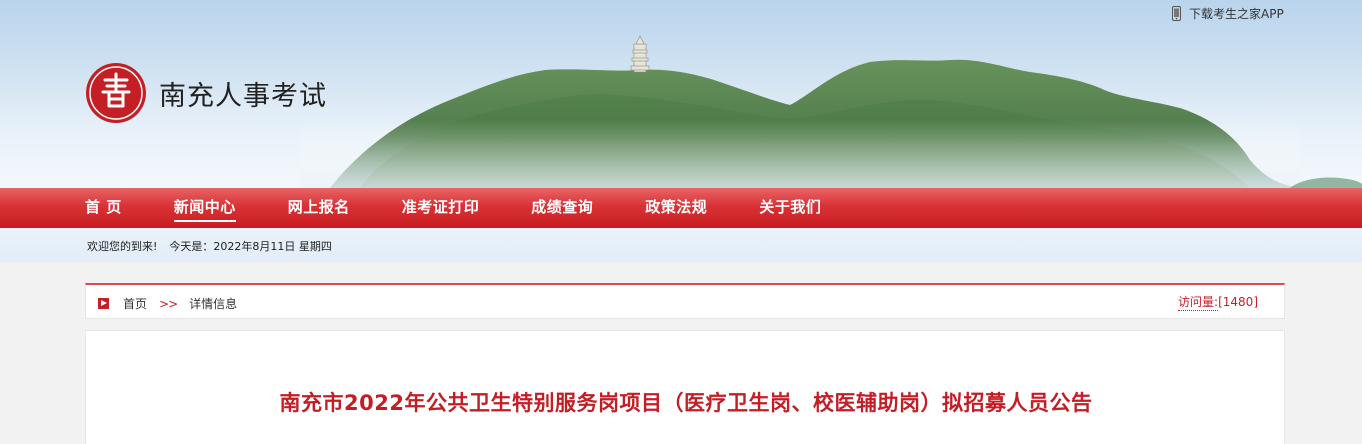 The width and height of the screenshot is (1362, 444). I want to click on phone-icon, so click(1176, 13).